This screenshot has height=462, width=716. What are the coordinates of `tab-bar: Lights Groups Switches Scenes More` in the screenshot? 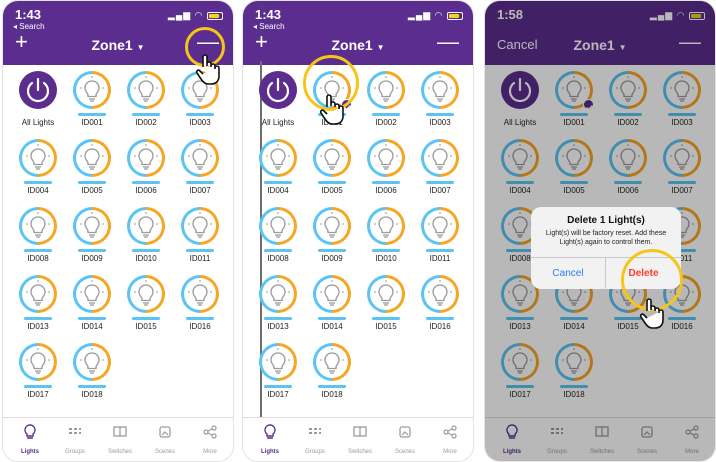 It's located at (358, 439).